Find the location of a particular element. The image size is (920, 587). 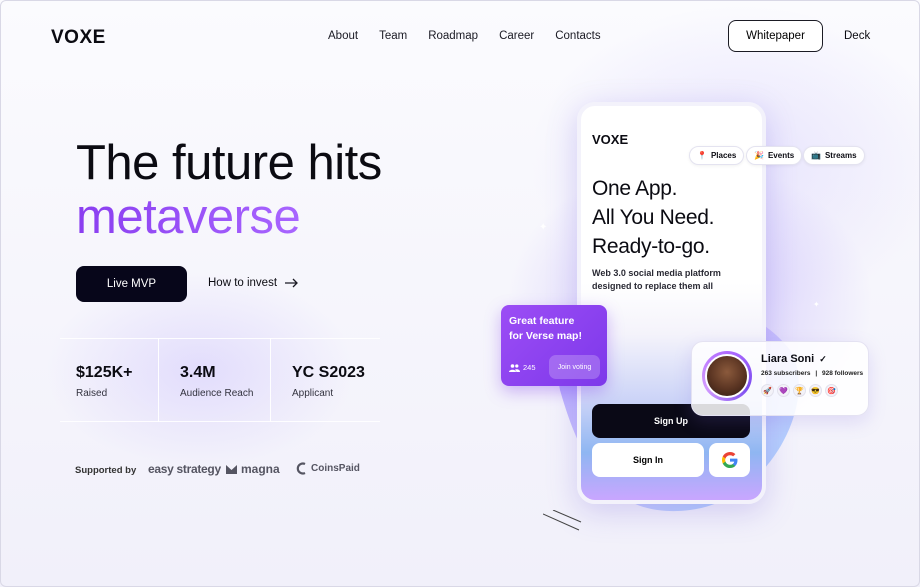

stat-audience: 3.4M Audience Reach is located at coordinates (225, 380).